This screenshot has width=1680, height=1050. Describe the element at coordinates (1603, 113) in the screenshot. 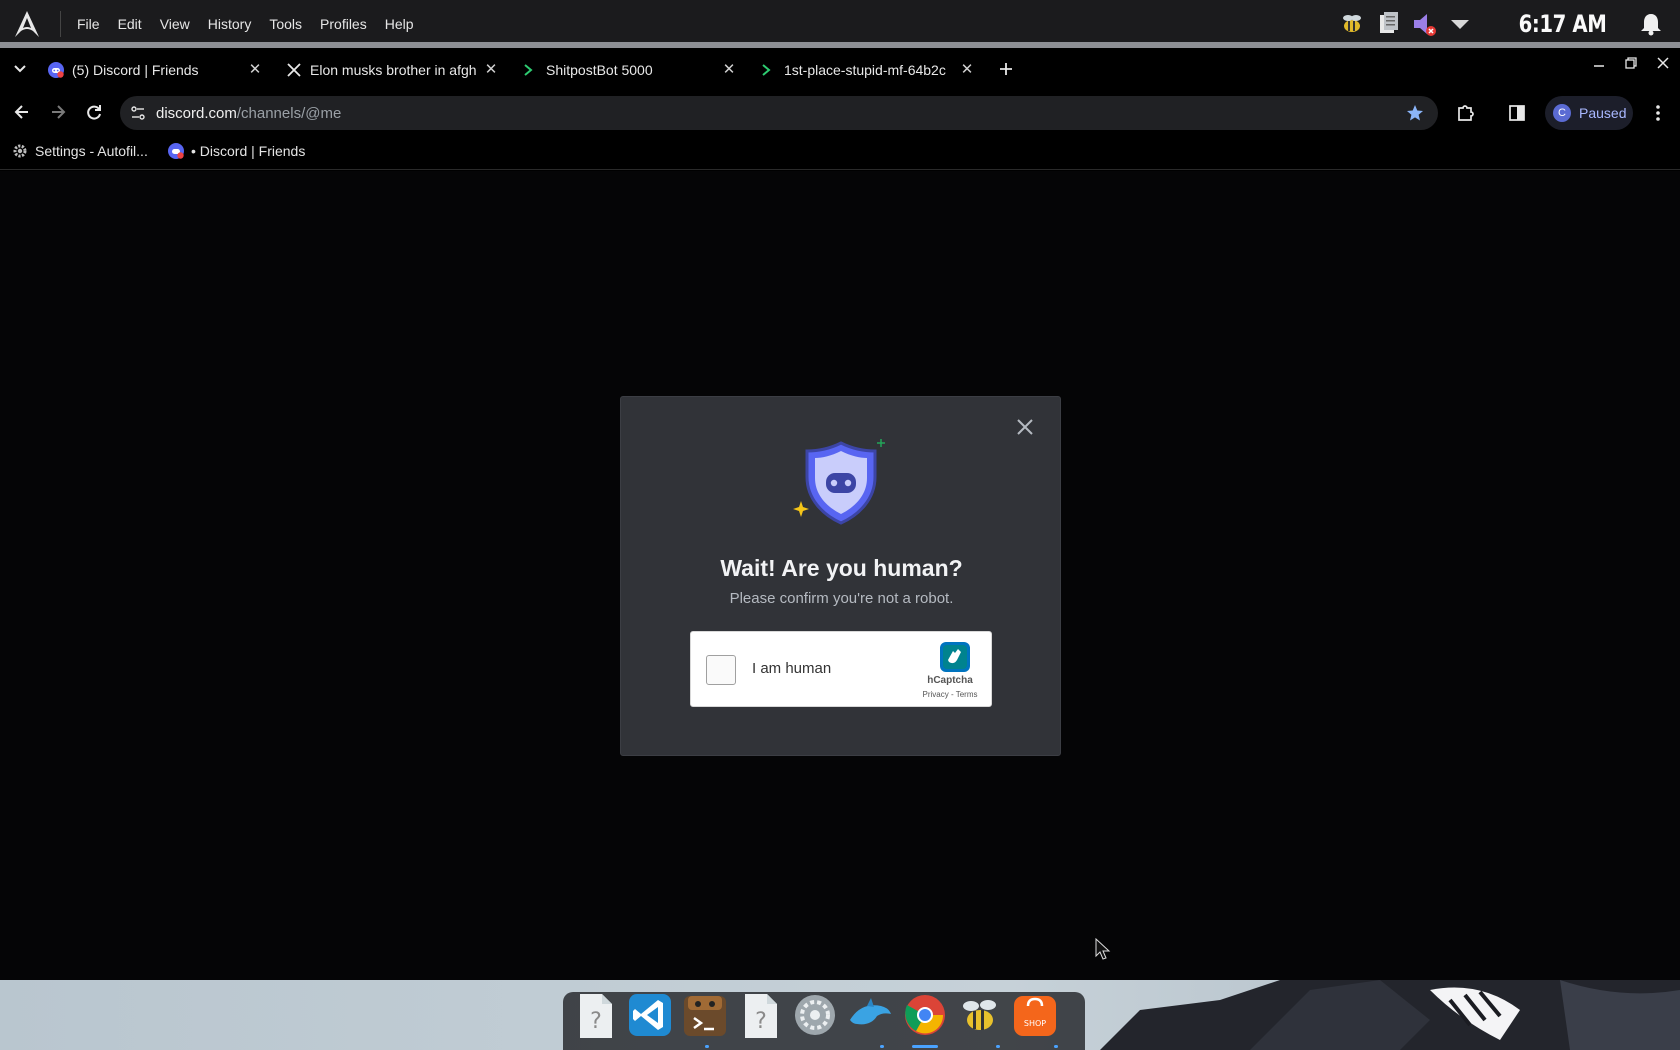

I see `profile-status: Paused` at that location.